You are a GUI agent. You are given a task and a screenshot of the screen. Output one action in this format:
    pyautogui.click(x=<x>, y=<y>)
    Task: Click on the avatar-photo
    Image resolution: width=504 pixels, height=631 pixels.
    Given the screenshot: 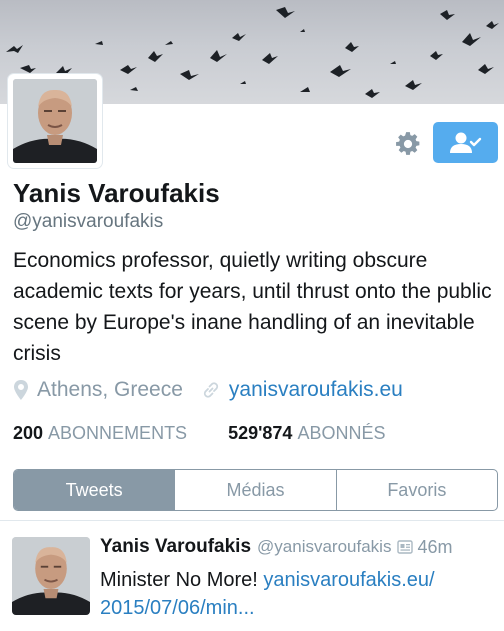 What is the action you would take?
    pyautogui.click(x=55, y=121)
    